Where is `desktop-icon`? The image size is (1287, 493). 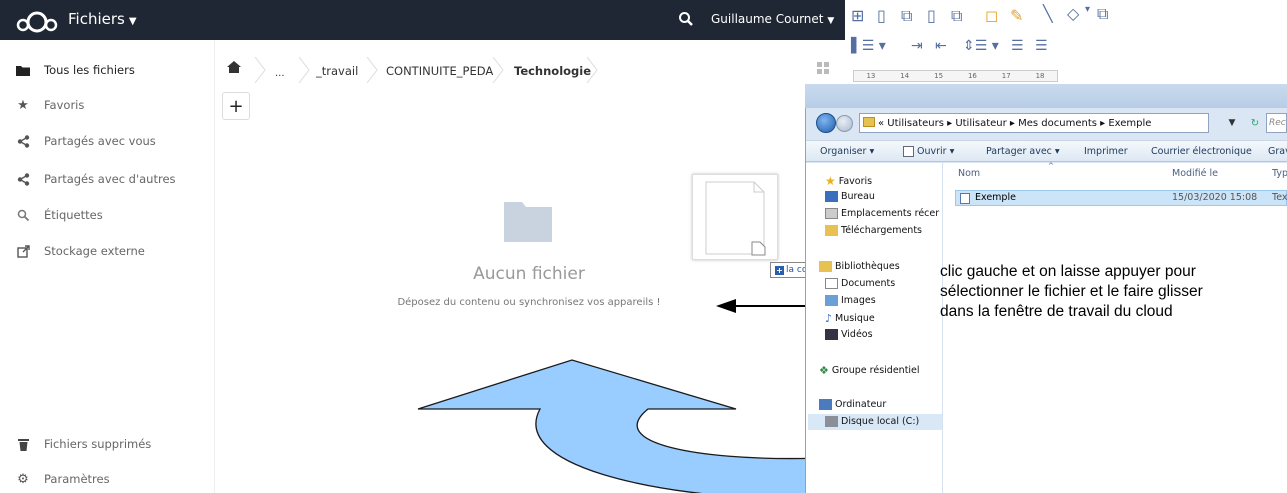 desktop-icon is located at coordinates (831, 196).